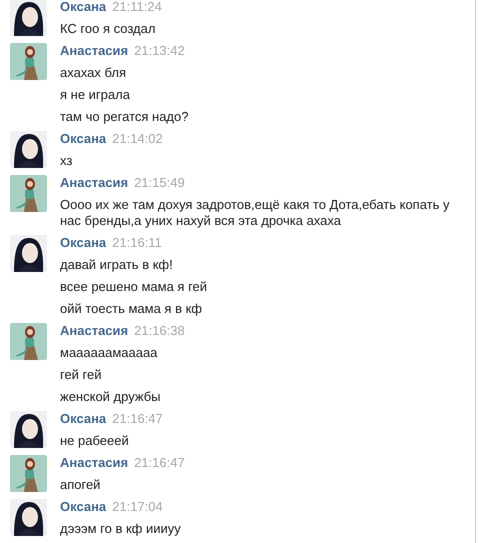 The image size is (479, 543). I want to click on message-text: маааааамааааа, so click(109, 353).